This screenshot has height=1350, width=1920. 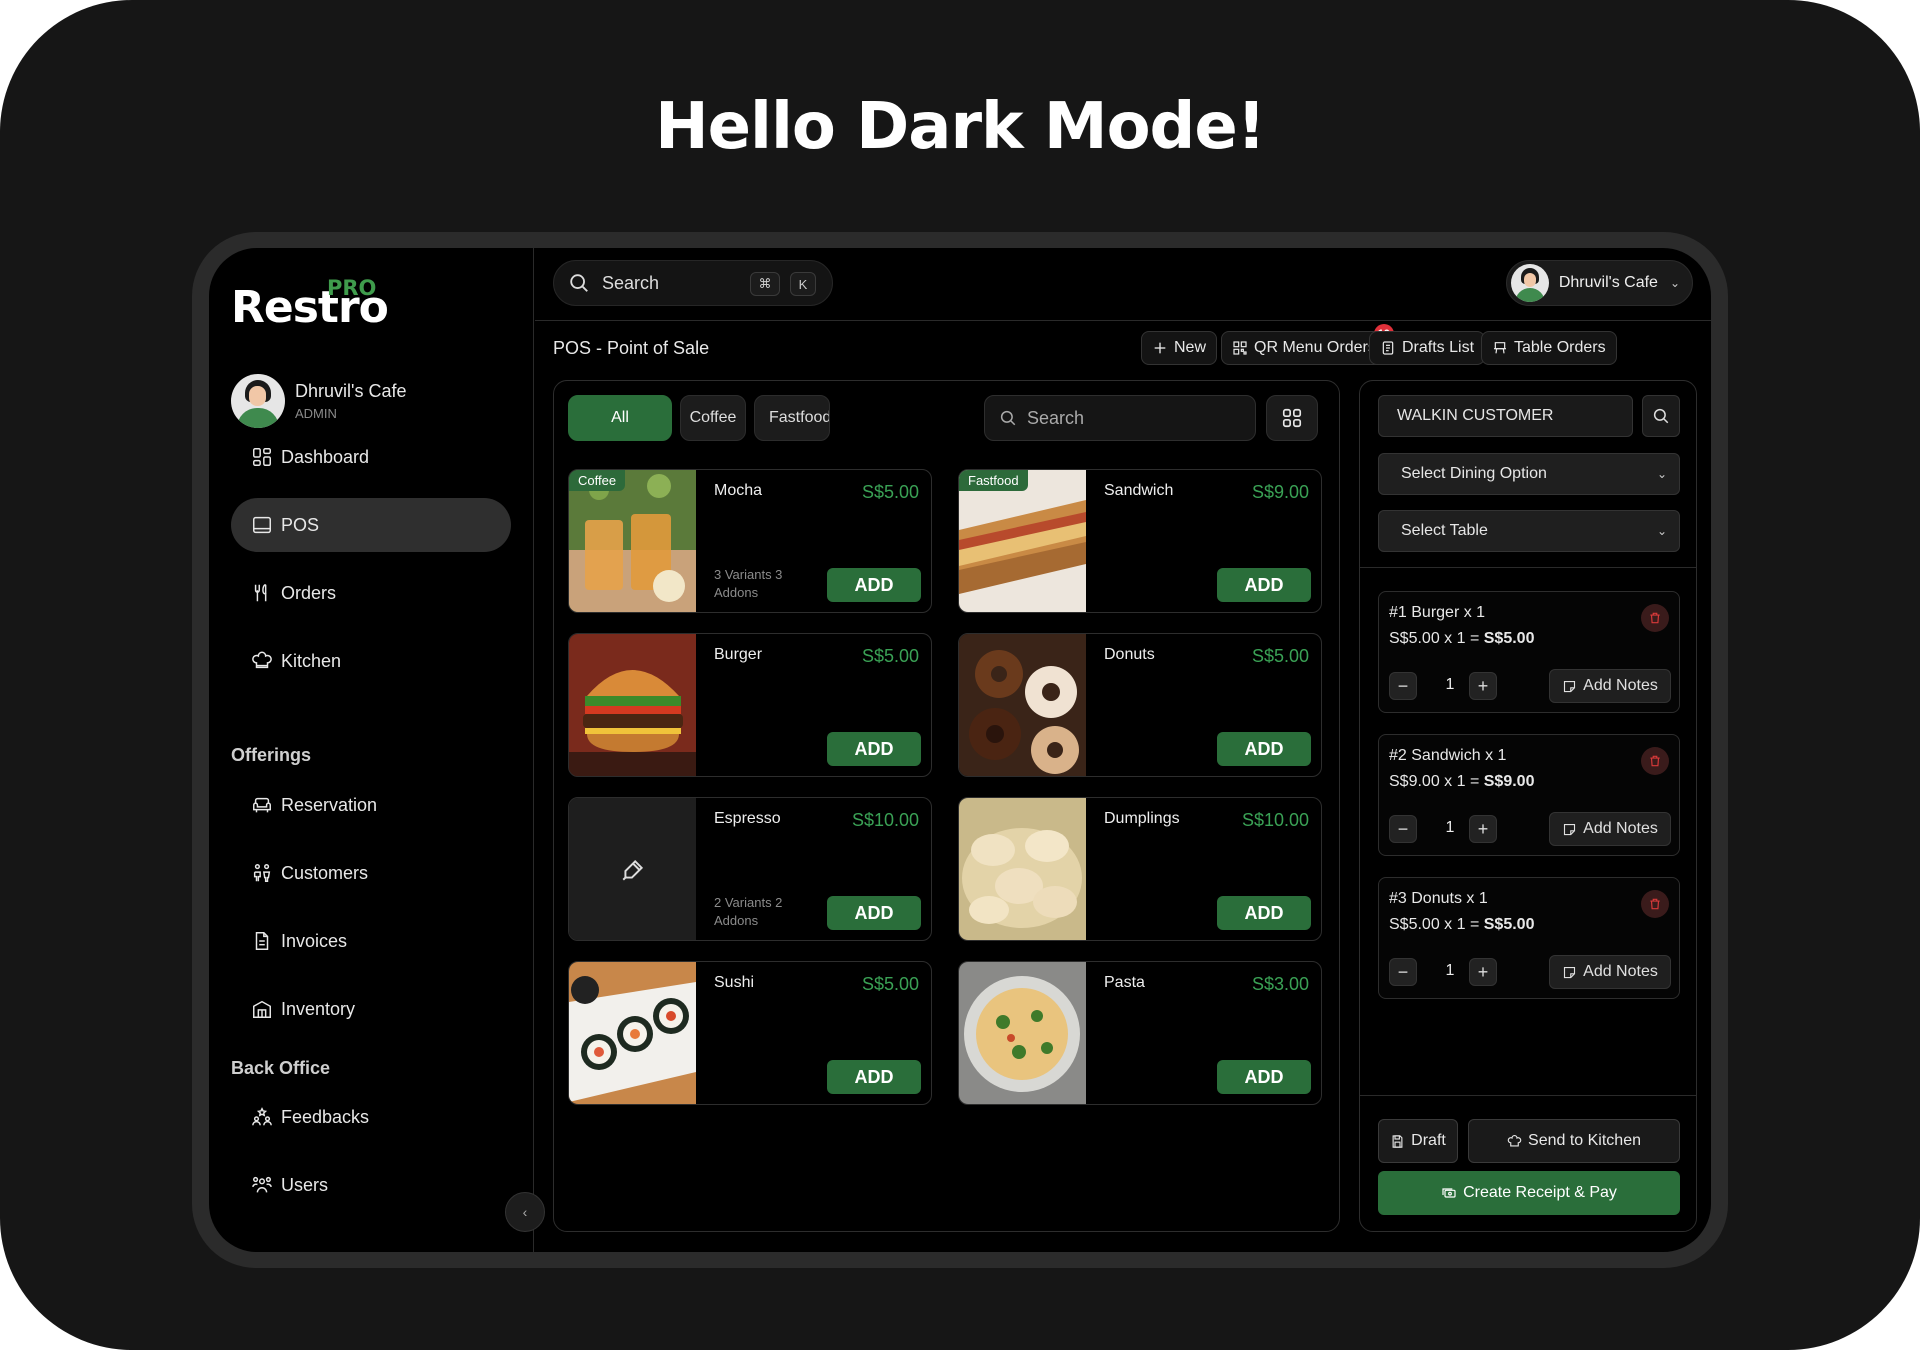 I want to click on sidebar-item-reservation: Reservation, so click(x=371, y=805).